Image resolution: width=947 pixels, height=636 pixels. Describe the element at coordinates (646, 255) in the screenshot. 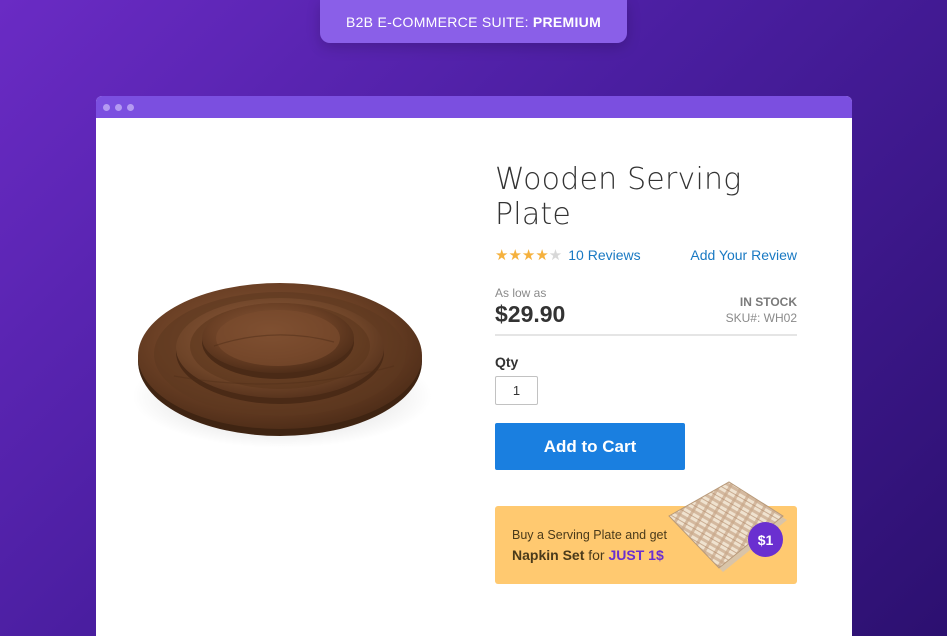

I see `rating-row: ★★★★★ 10 Reviews Add Your Review` at that location.